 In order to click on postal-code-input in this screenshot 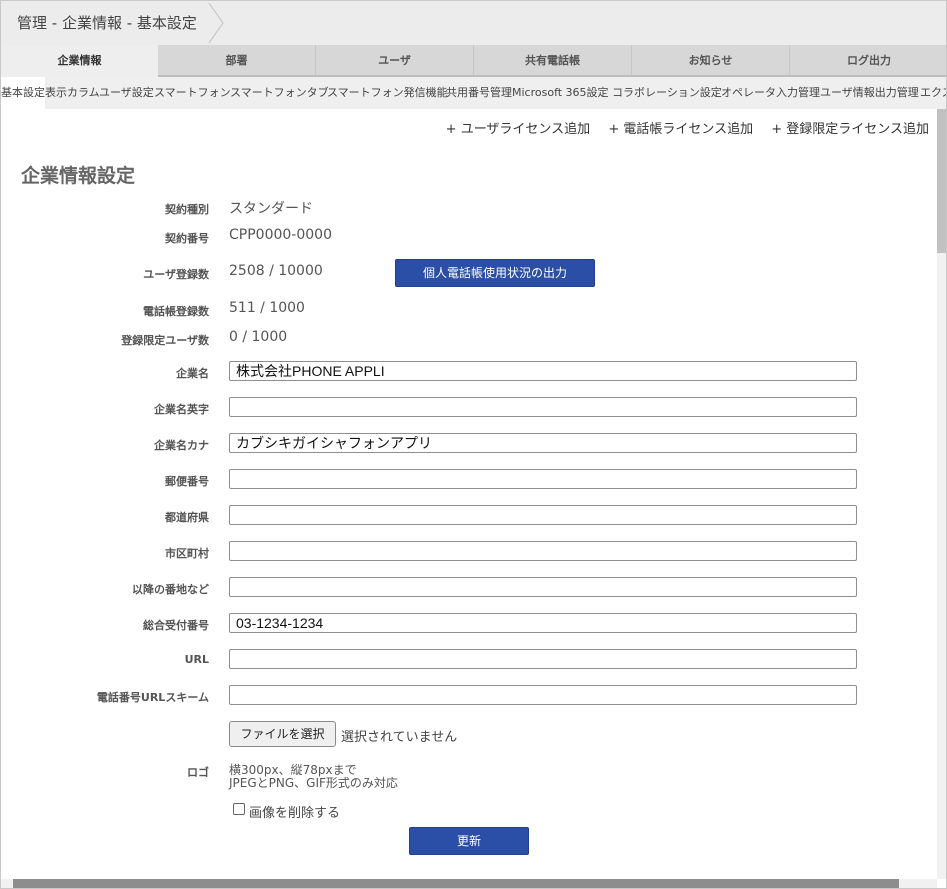, I will do `click(543, 479)`.